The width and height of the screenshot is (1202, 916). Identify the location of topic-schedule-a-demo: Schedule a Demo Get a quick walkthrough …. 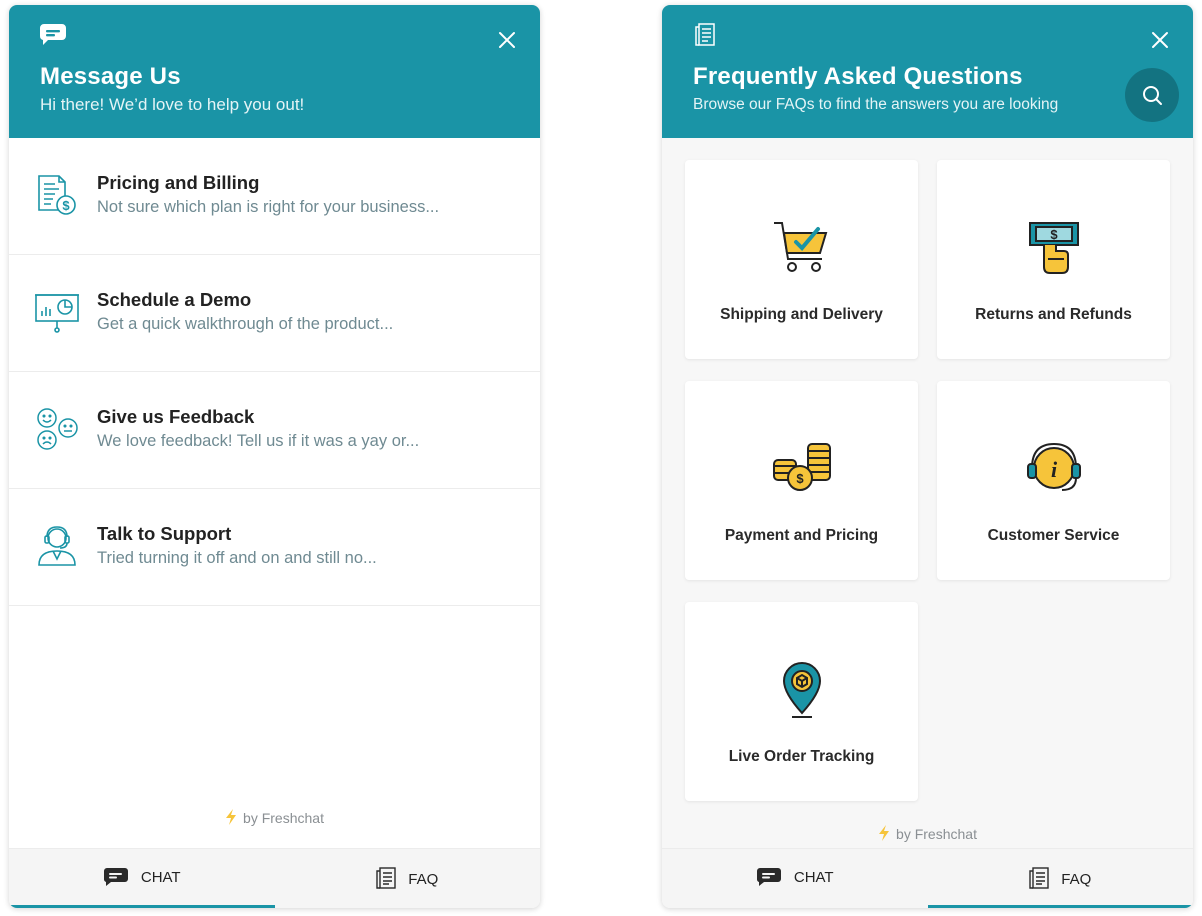
(274, 313).